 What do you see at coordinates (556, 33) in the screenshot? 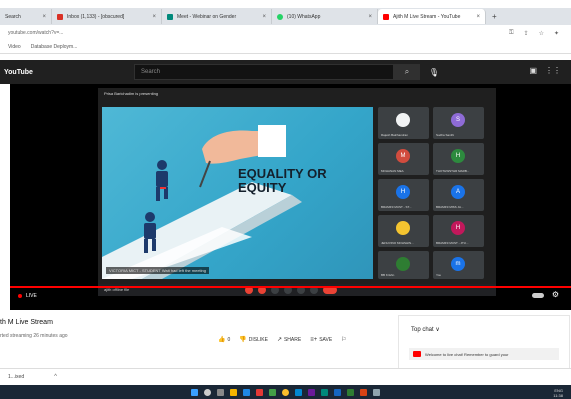
I see `extension-icon: ✦` at bounding box center [556, 33].